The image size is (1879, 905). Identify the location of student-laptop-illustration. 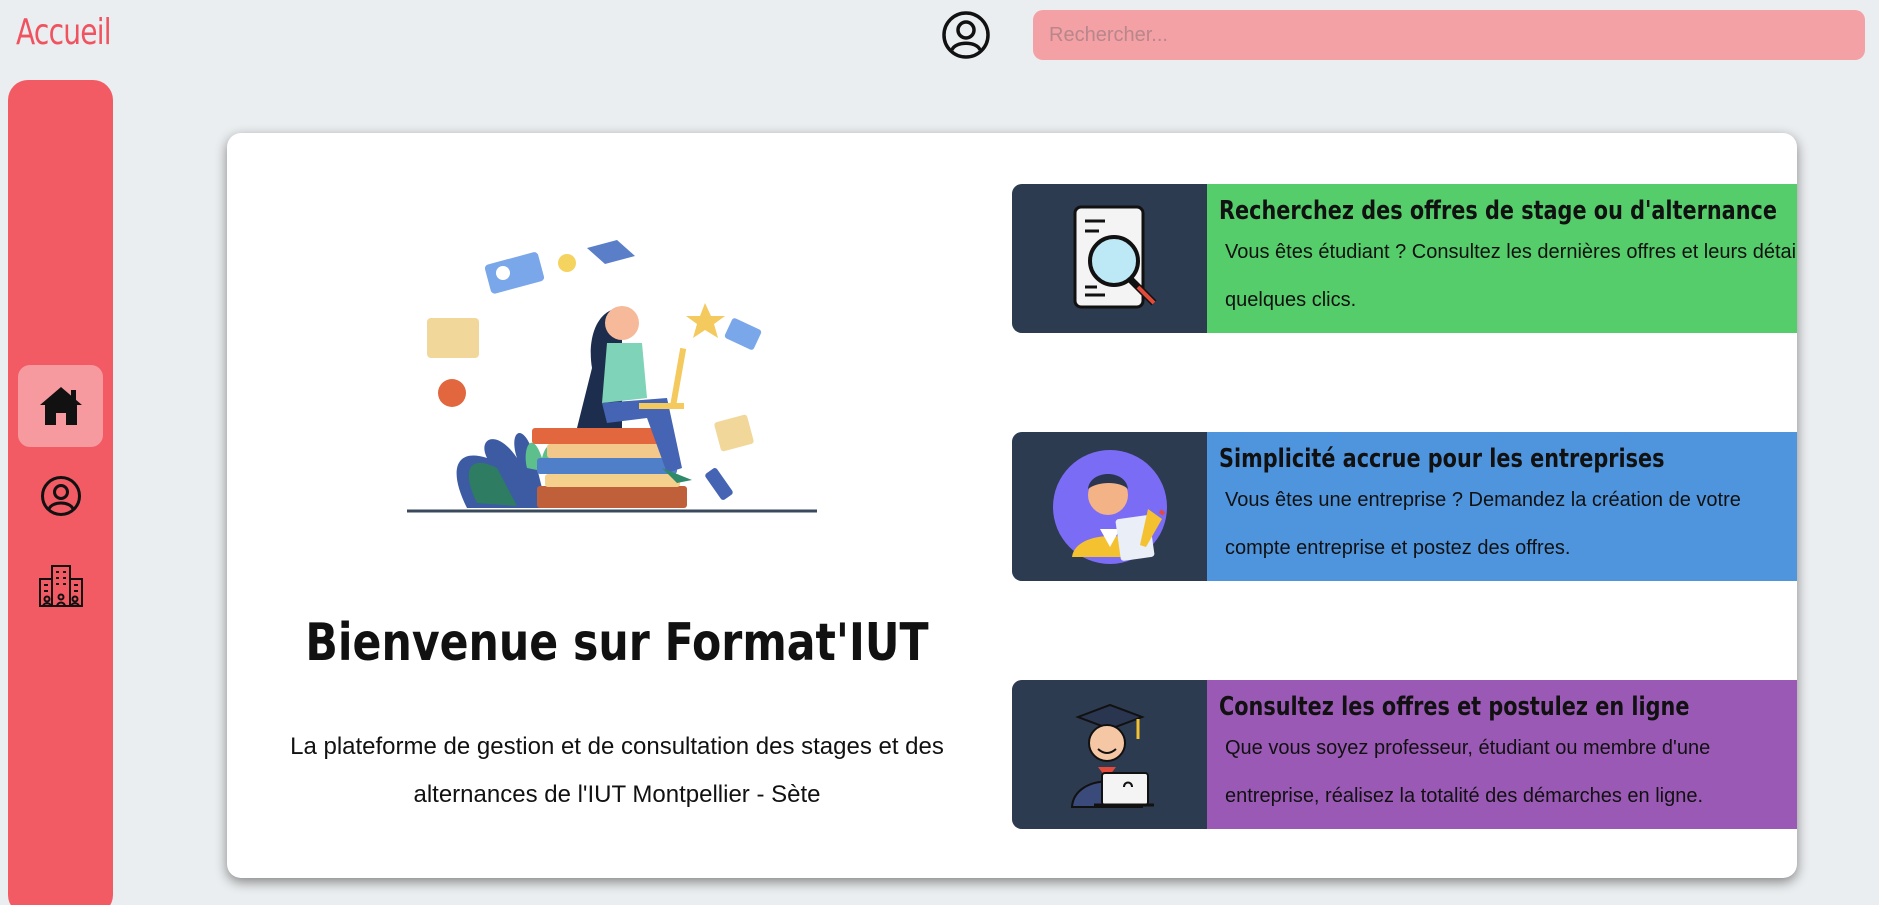
(612, 376).